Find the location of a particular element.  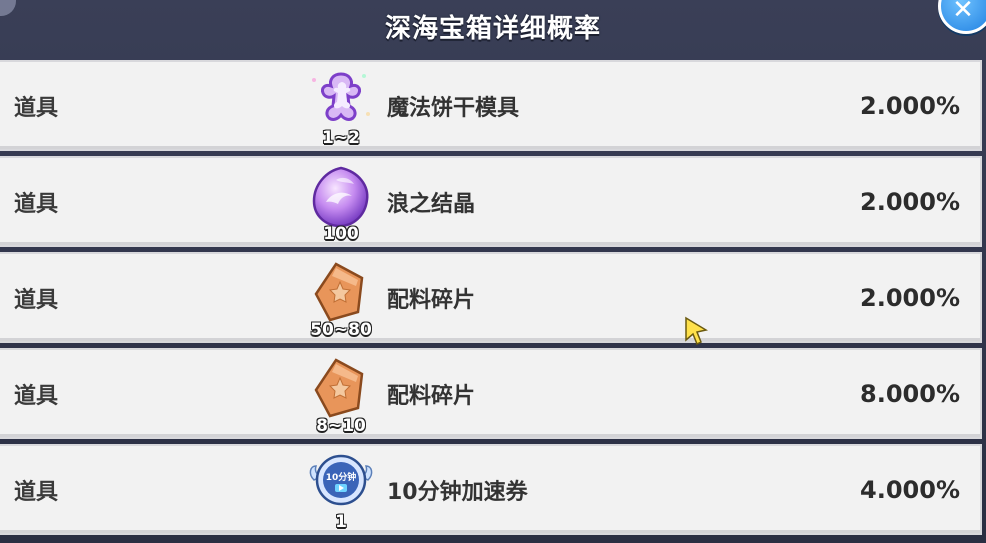

pointer-cursor-icon is located at coordinates (697, 332).